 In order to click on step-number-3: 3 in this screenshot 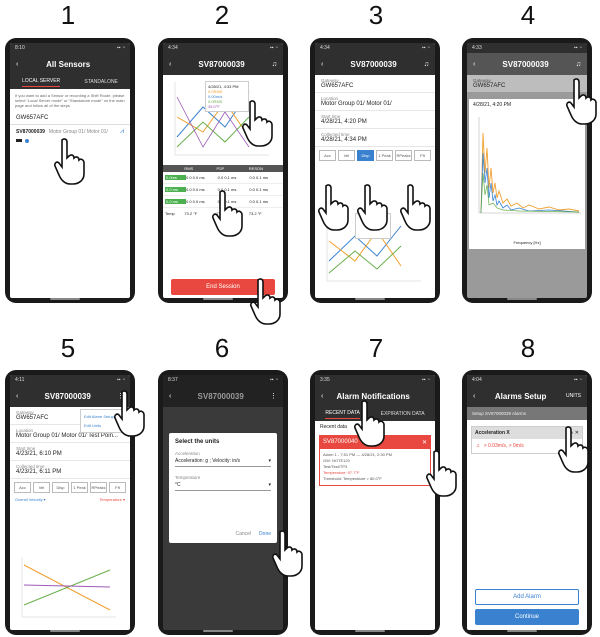, I will do `click(376, 15)`.